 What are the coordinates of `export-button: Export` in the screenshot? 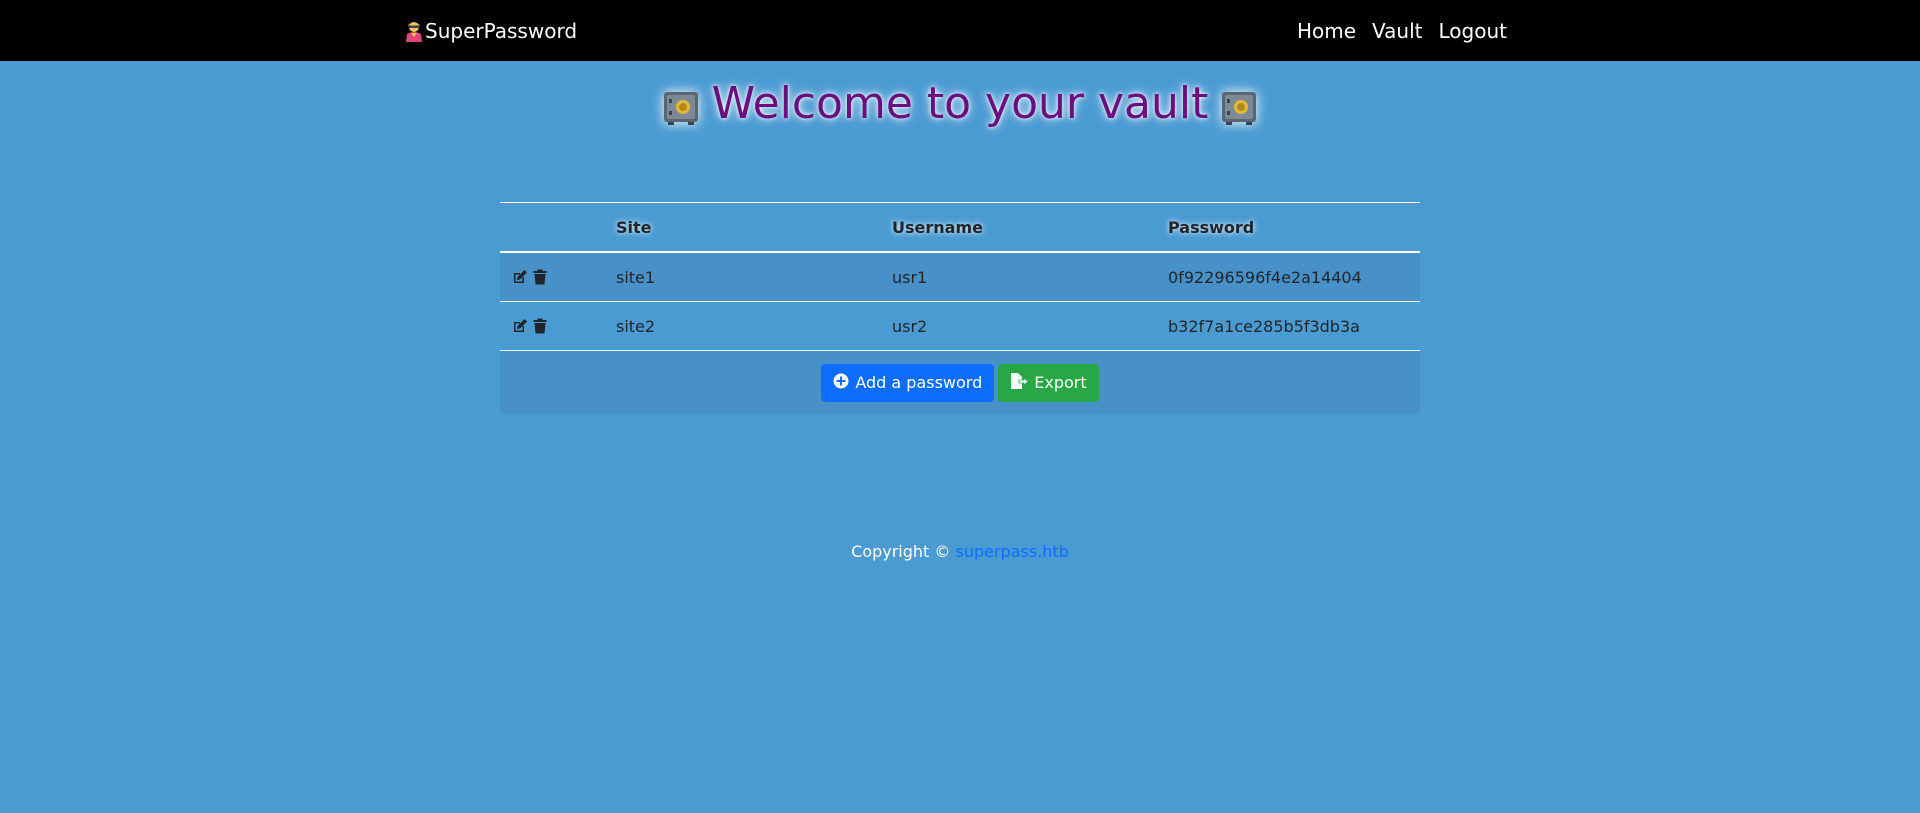 It's located at (1048, 382).